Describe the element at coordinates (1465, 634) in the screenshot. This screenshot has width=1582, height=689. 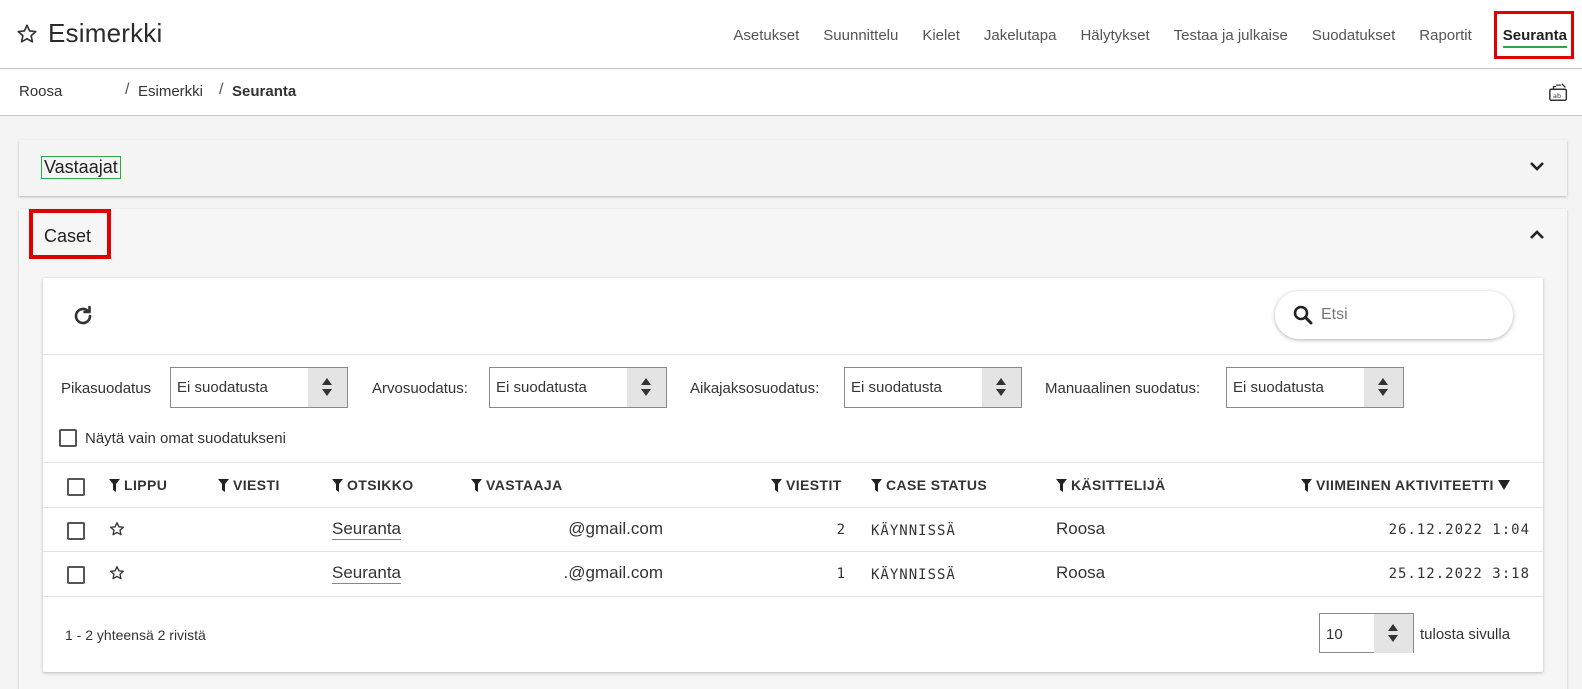
I see `page-size-label: tulosta sivulla` at that location.